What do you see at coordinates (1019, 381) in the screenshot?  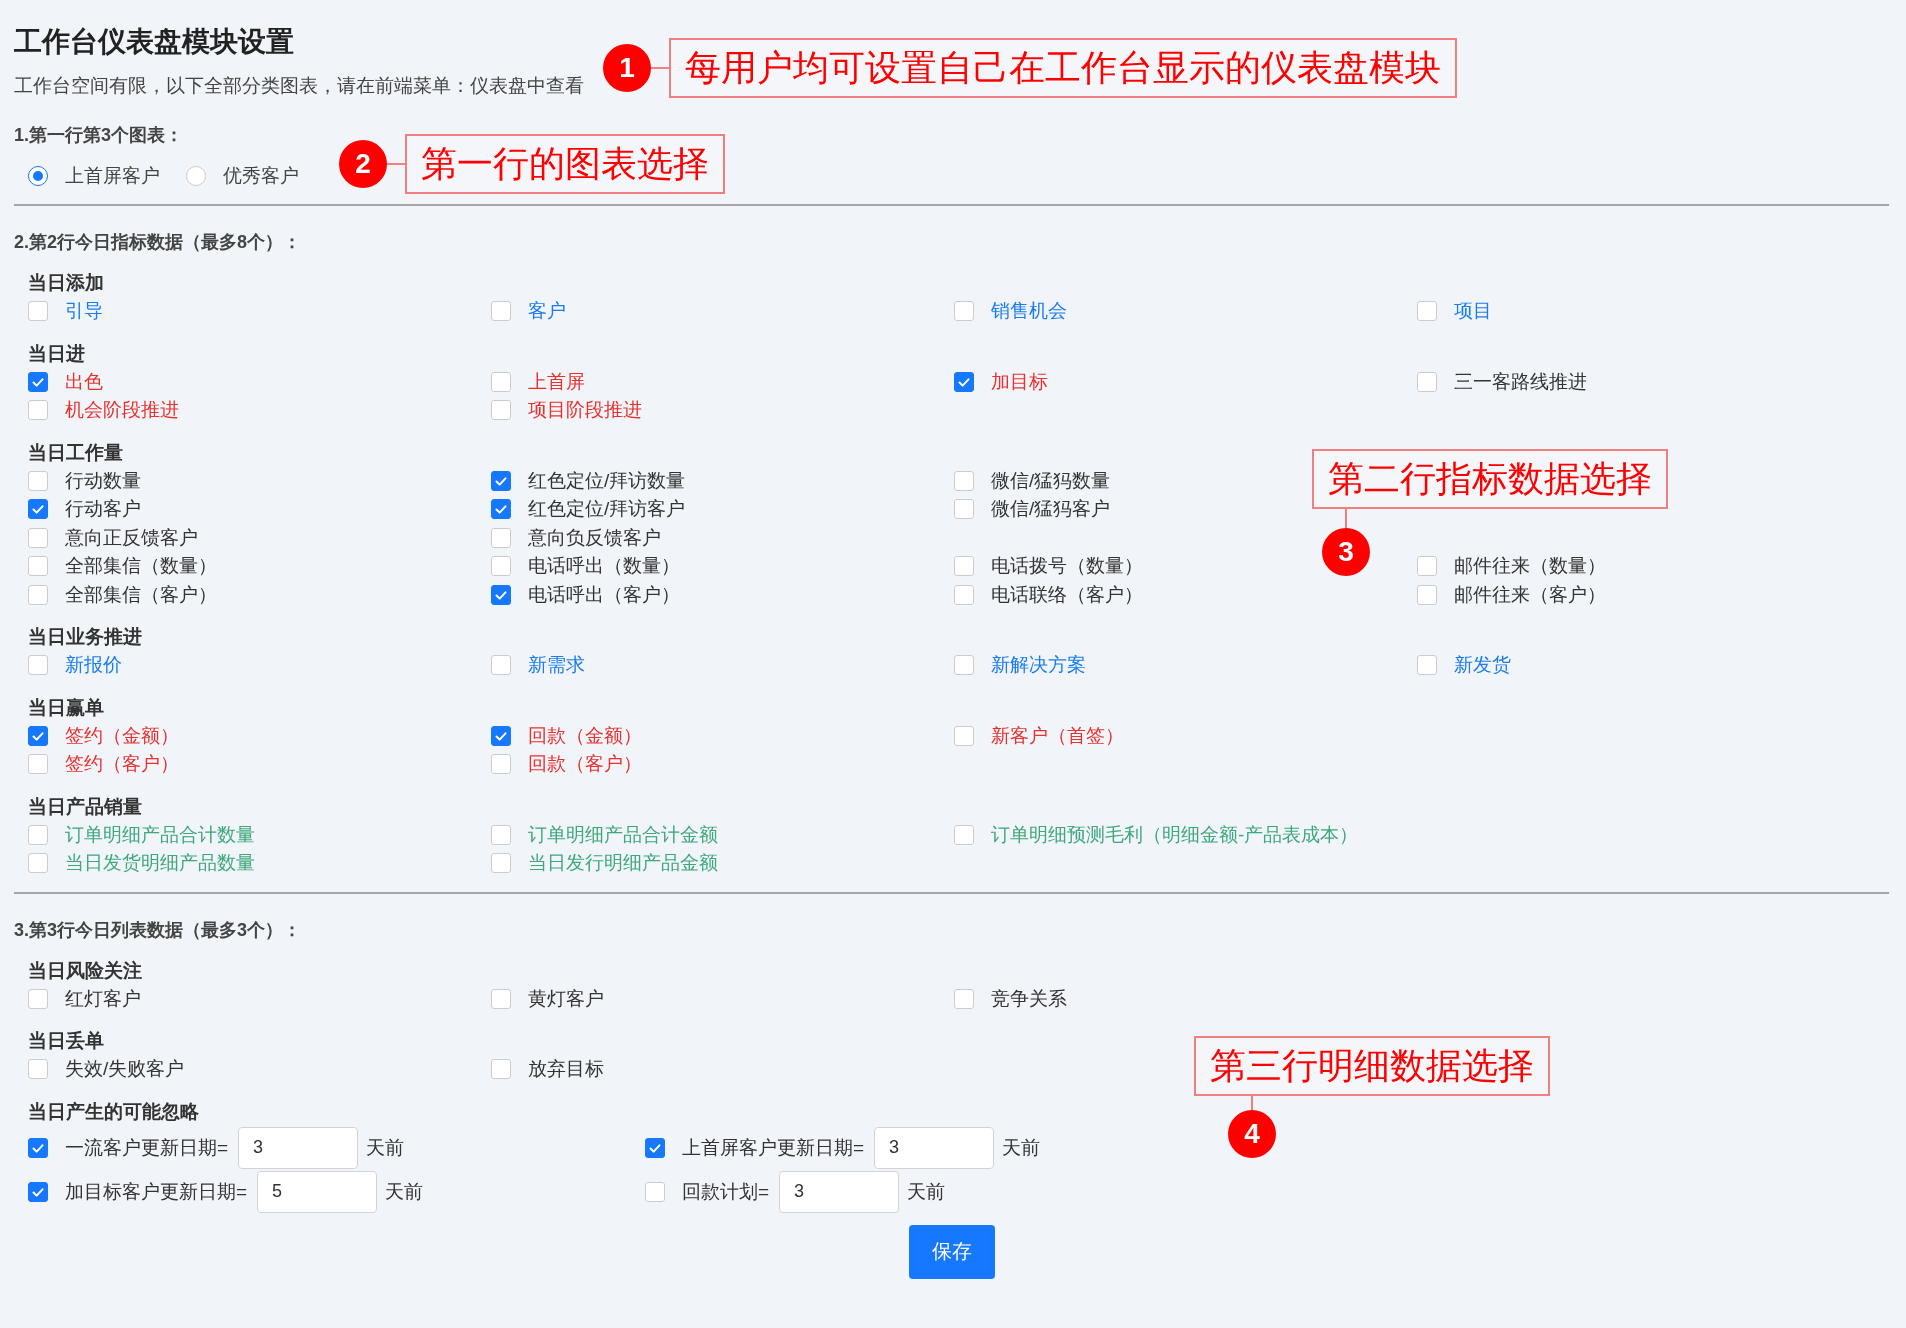 I see `checkbox-label: 加目标` at bounding box center [1019, 381].